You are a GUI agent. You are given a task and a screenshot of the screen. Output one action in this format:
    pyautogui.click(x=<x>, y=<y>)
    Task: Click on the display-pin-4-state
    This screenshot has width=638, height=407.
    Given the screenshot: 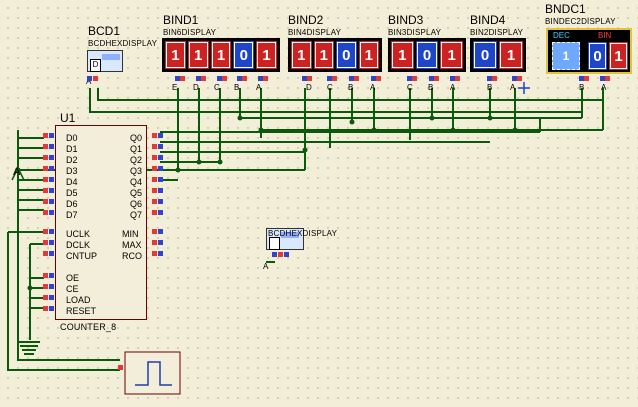 What is the action you would take?
    pyautogui.click(x=265, y=78)
    